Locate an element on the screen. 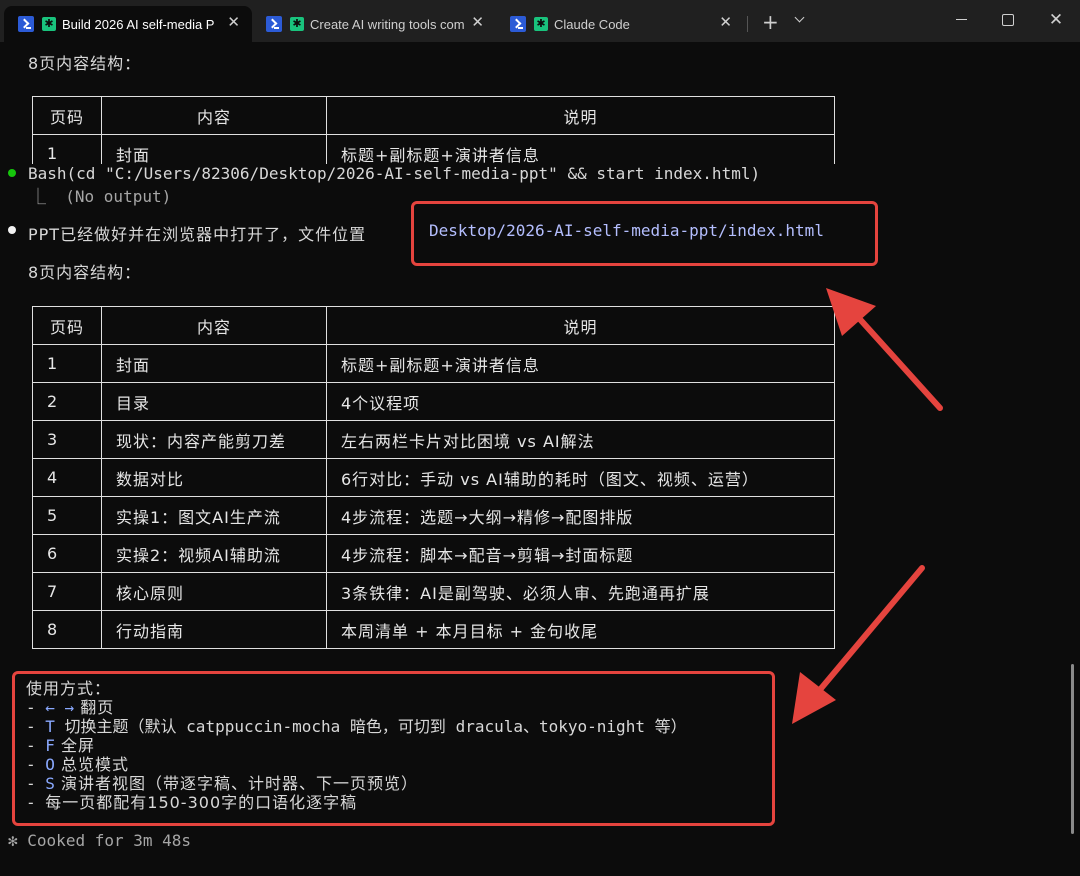 The width and height of the screenshot is (1080, 876). usage-desc: 全屏 is located at coordinates (74, 745).